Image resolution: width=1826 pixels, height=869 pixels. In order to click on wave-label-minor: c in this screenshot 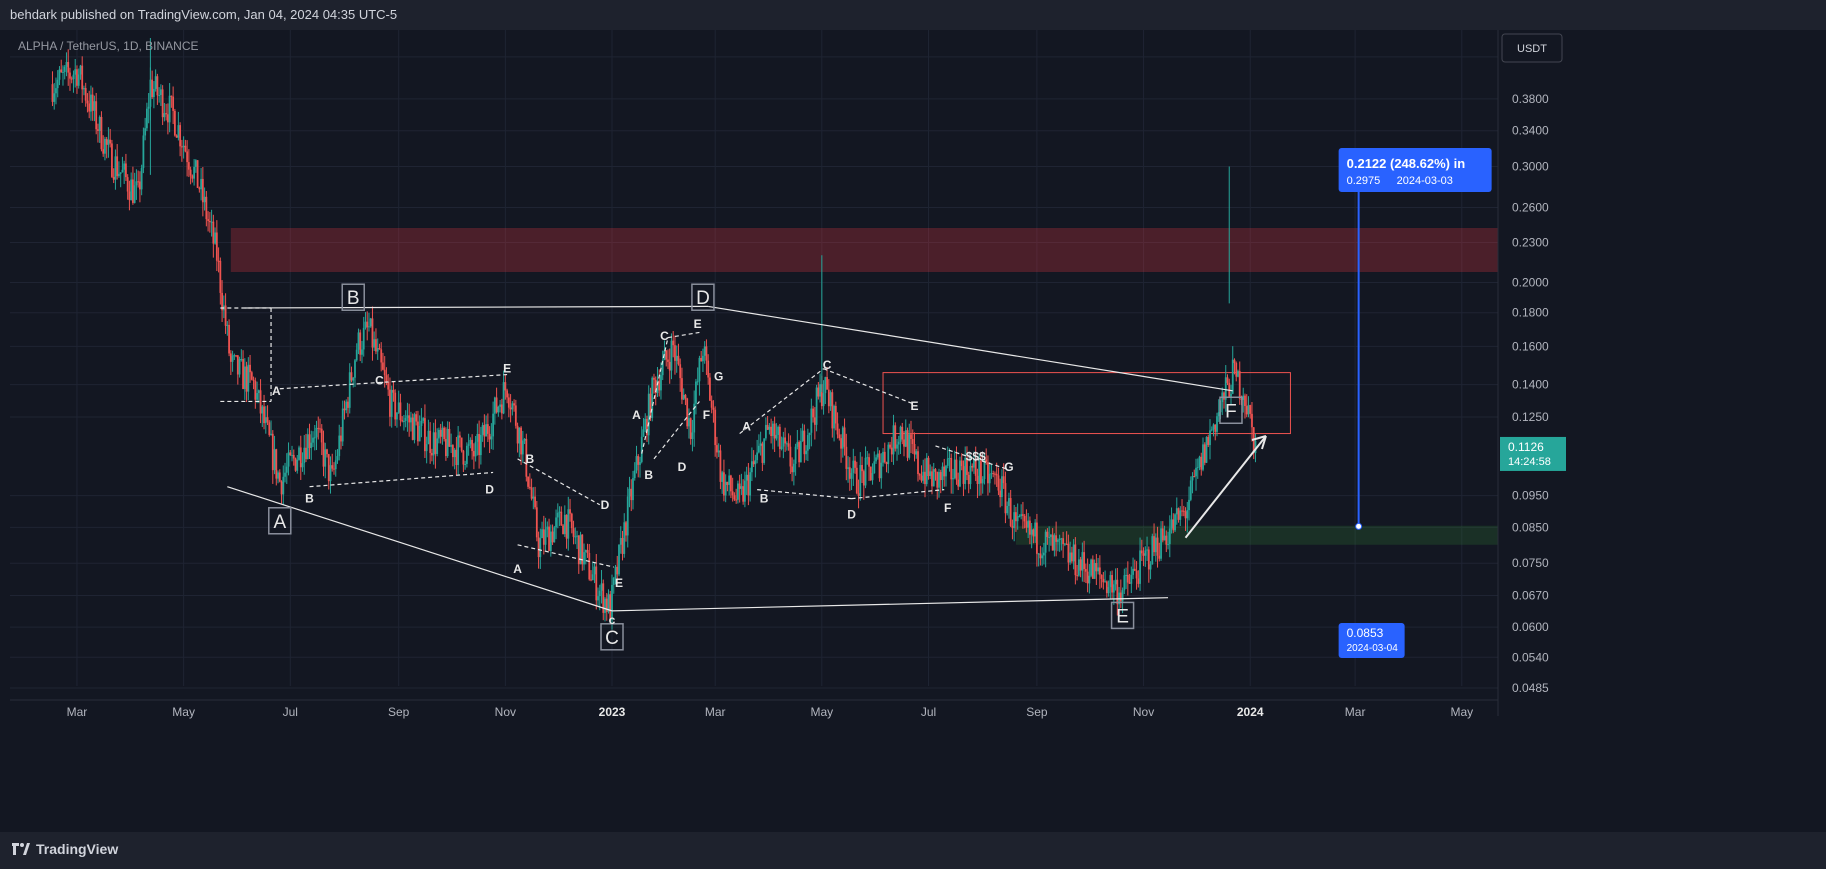, I will do `click(612, 620)`.